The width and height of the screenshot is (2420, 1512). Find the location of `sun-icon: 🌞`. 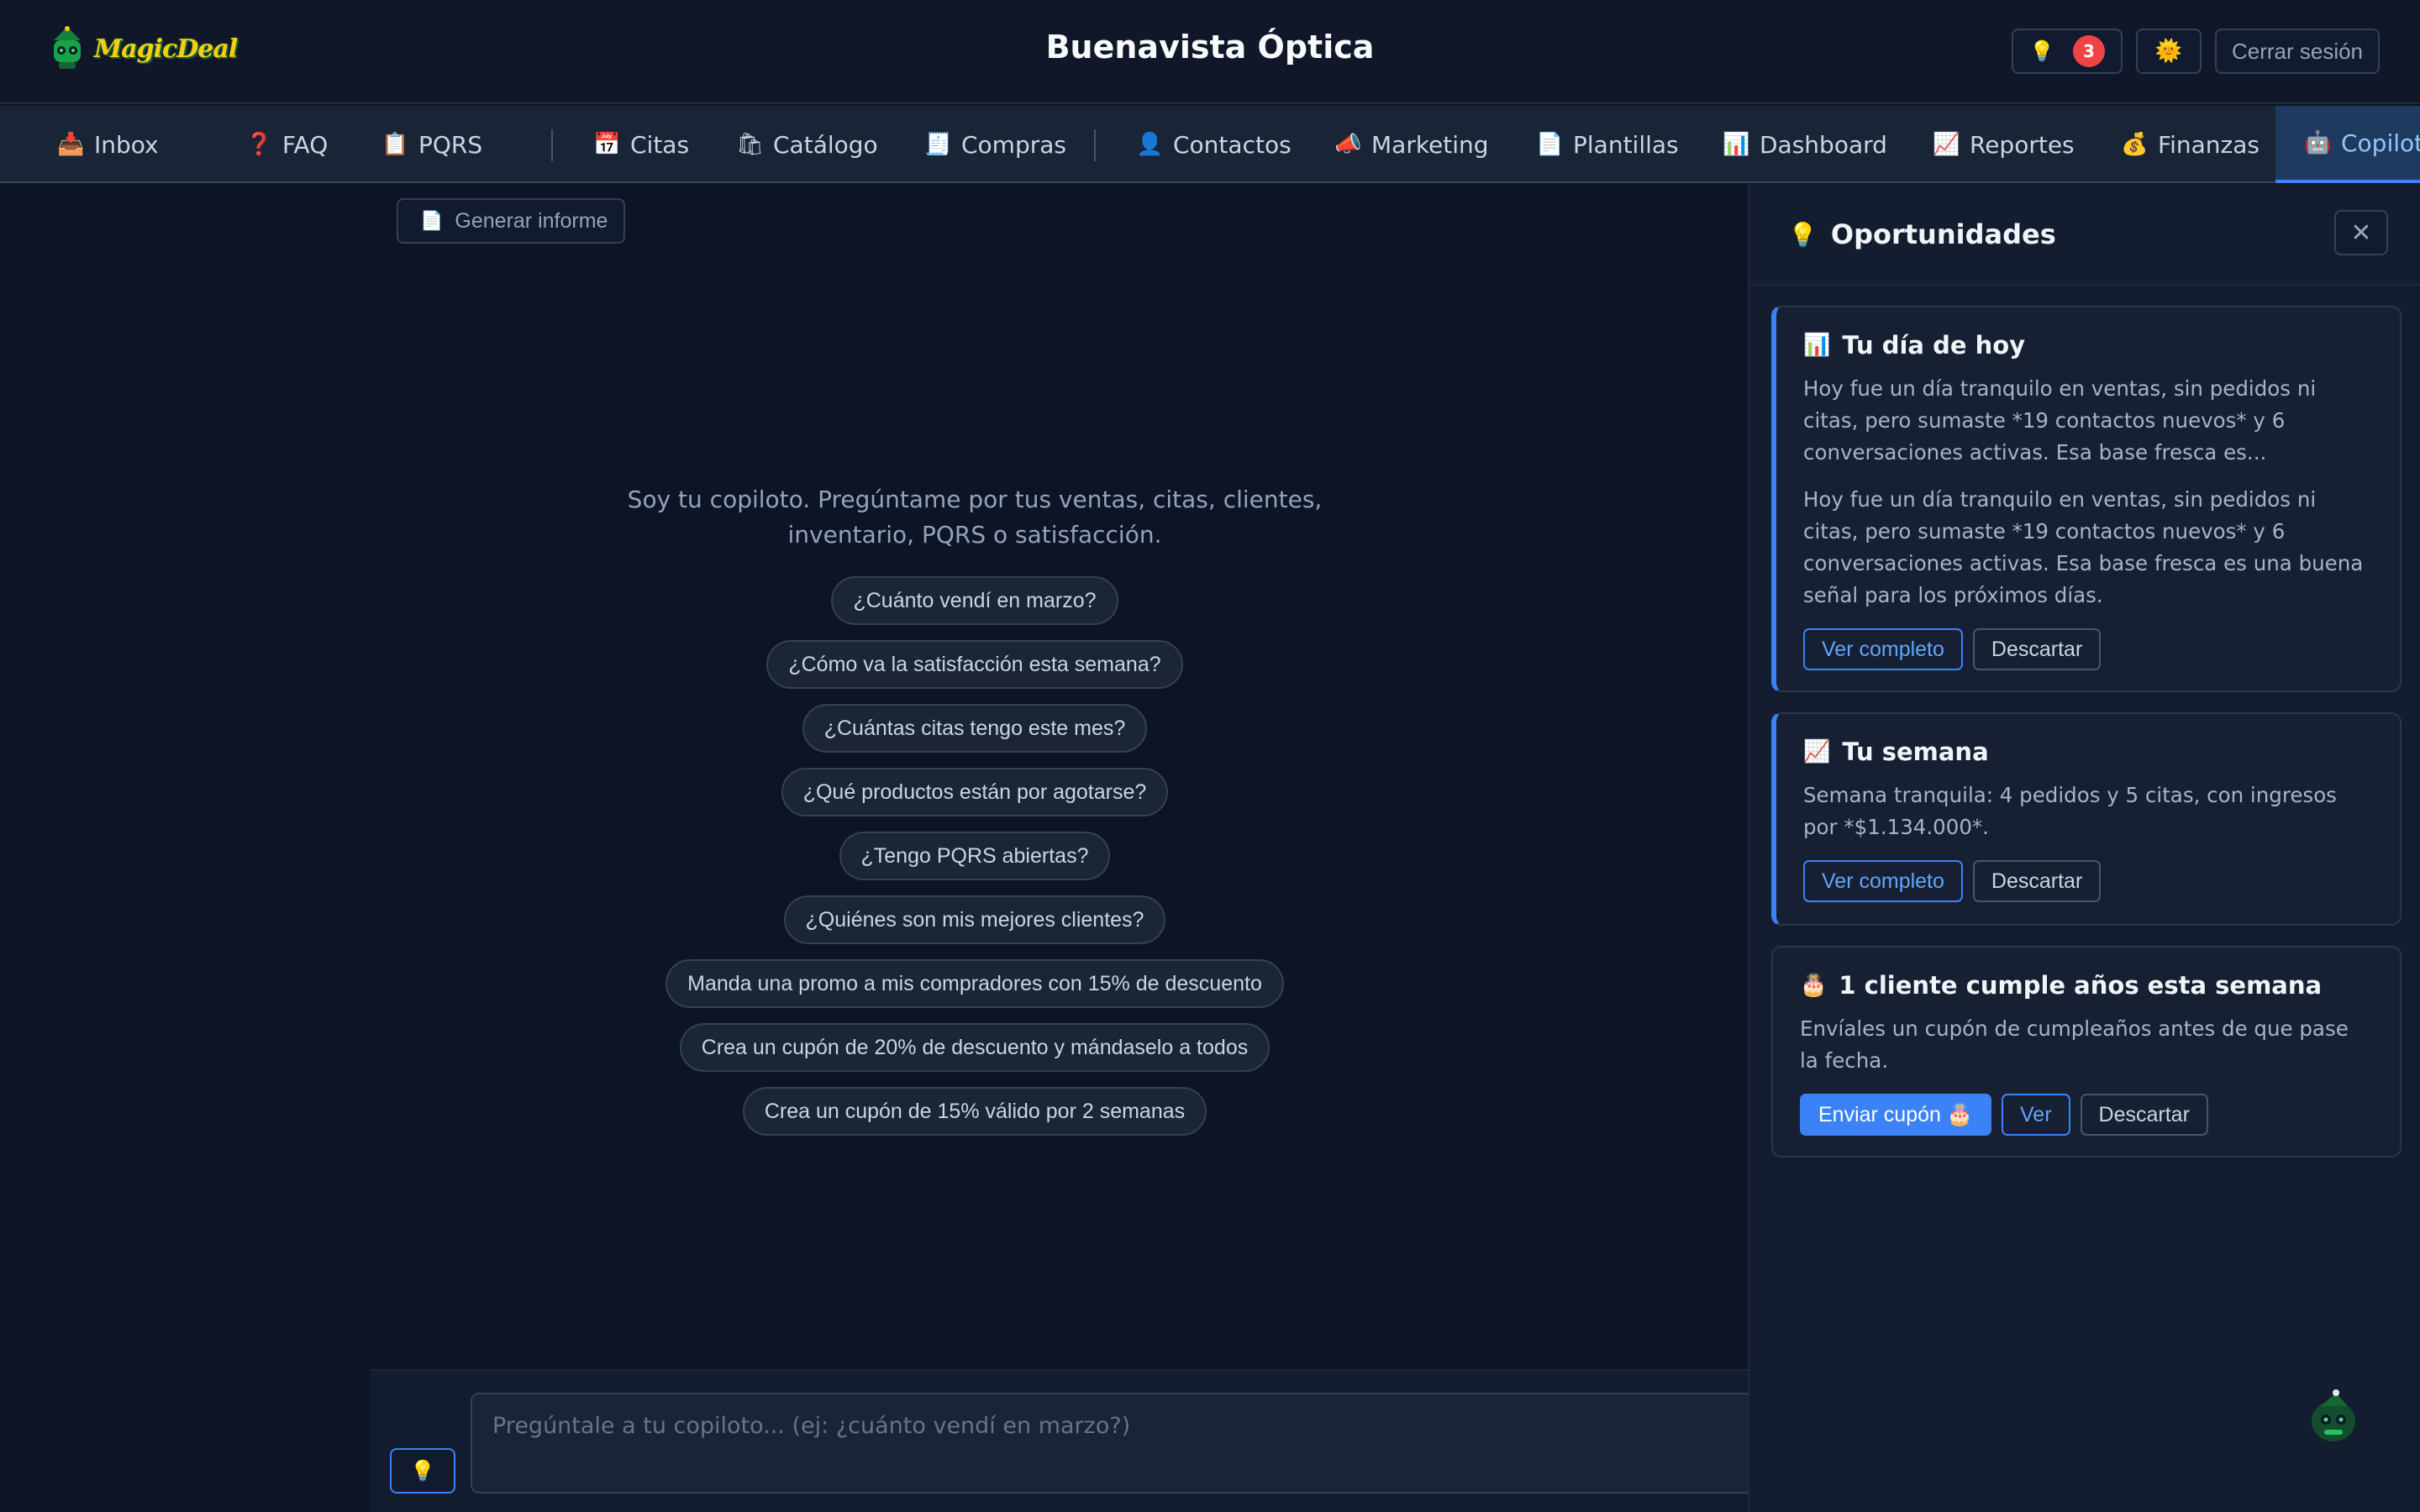

sun-icon: 🌞 is located at coordinates (2168, 51).